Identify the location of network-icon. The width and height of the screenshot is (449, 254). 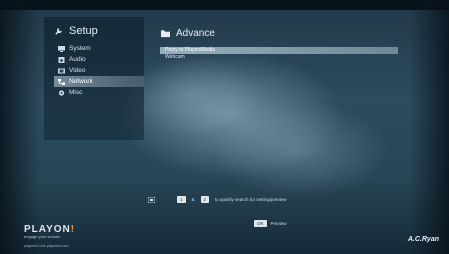
(61, 81).